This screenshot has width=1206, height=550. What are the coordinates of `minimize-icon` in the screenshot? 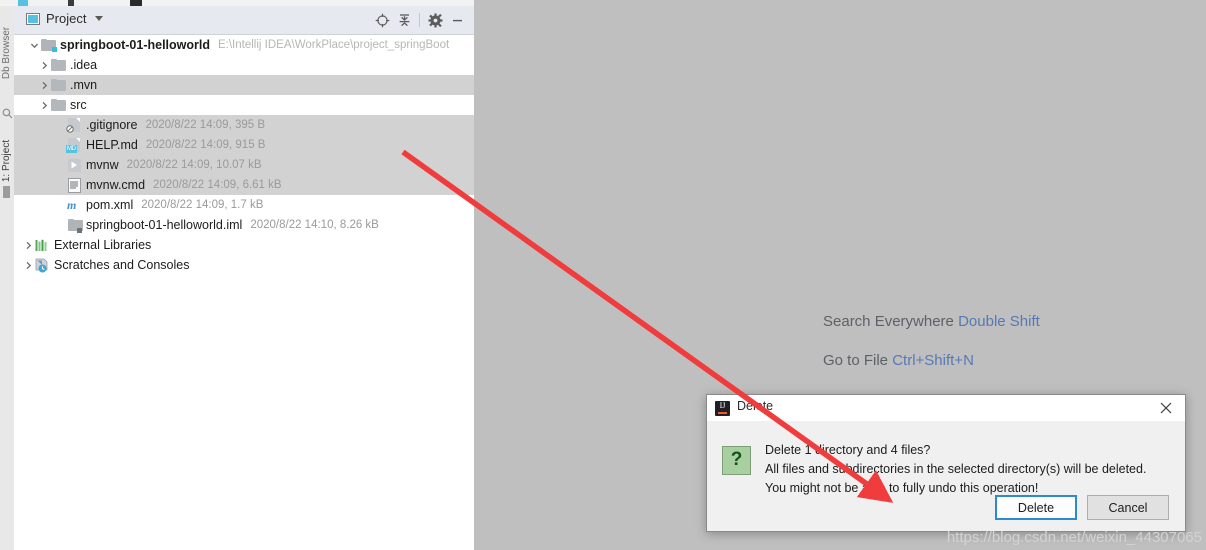 It's located at (457, 20).